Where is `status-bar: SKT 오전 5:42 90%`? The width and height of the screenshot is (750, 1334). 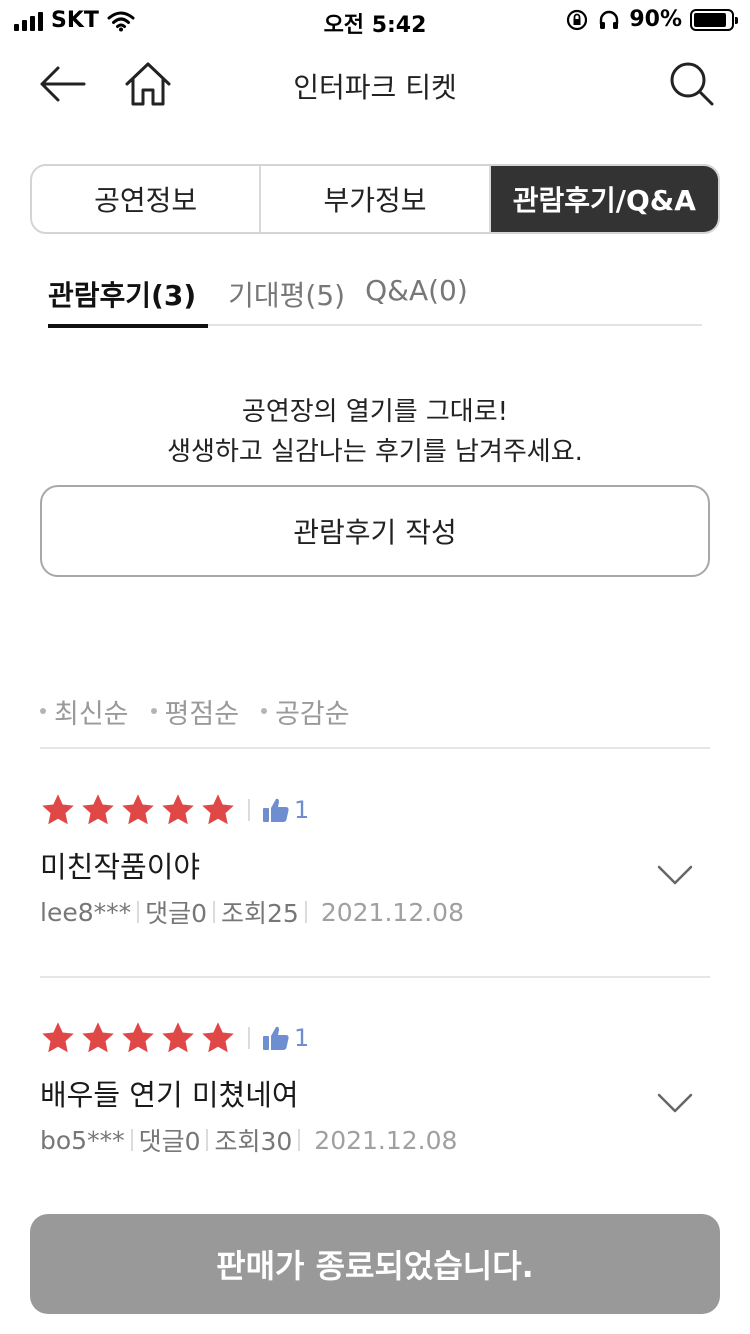 status-bar: SKT 오전 5:42 90% is located at coordinates (375, 20).